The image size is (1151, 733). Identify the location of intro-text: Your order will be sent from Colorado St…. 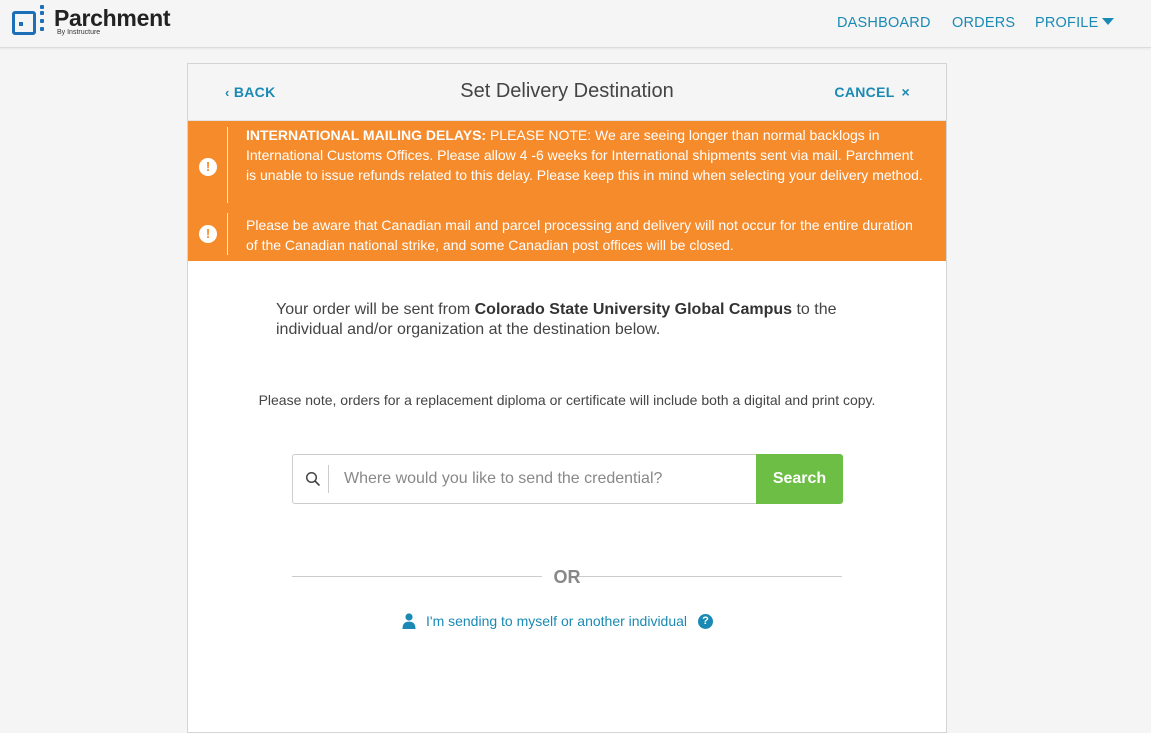
(576, 320).